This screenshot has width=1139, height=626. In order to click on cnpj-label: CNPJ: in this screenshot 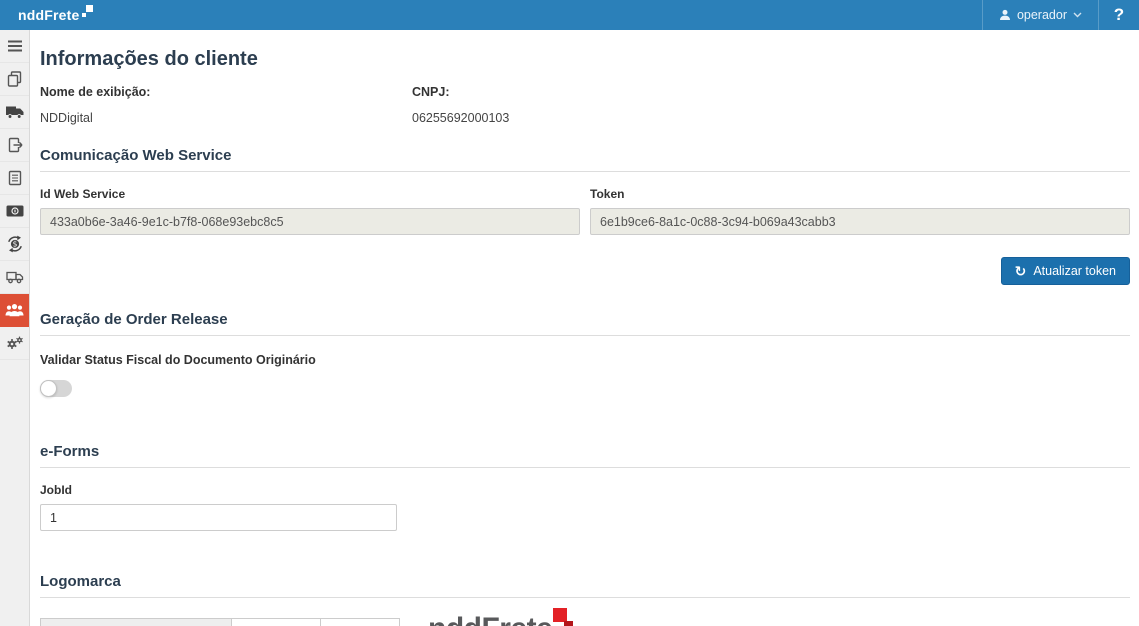, I will do `click(431, 92)`.